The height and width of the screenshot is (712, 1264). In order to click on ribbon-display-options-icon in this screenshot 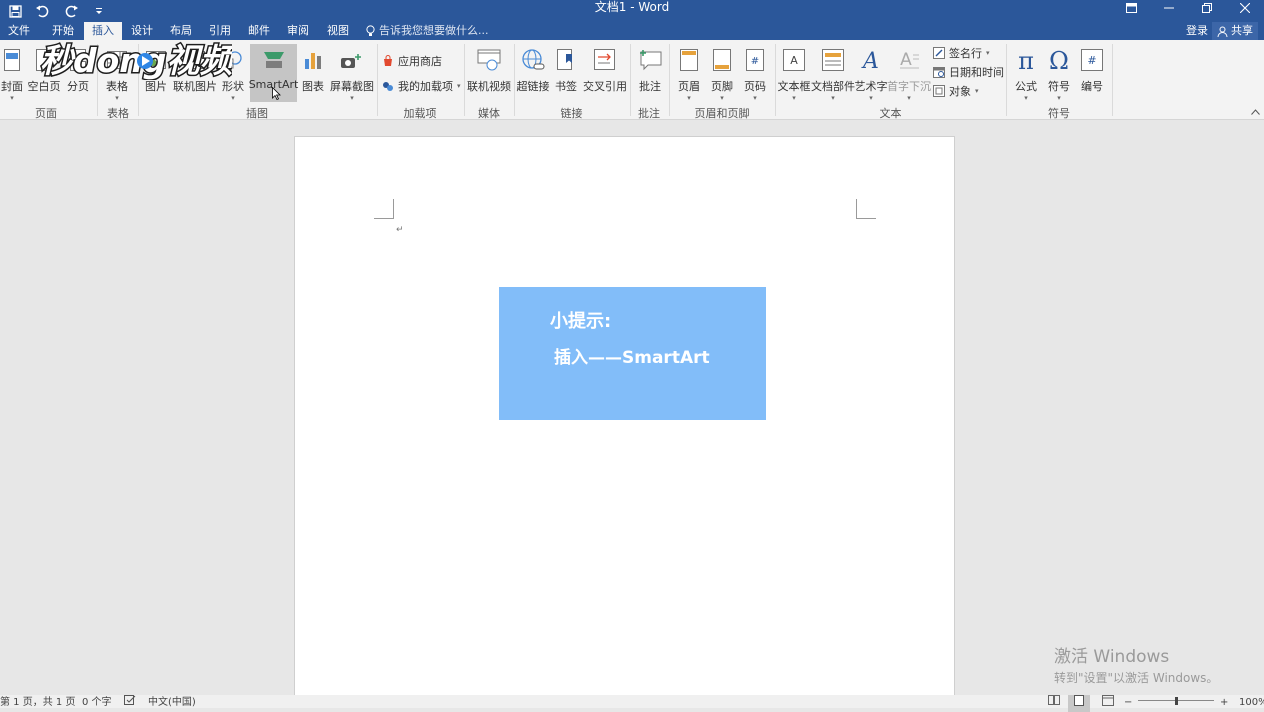, I will do `click(1131, 8)`.